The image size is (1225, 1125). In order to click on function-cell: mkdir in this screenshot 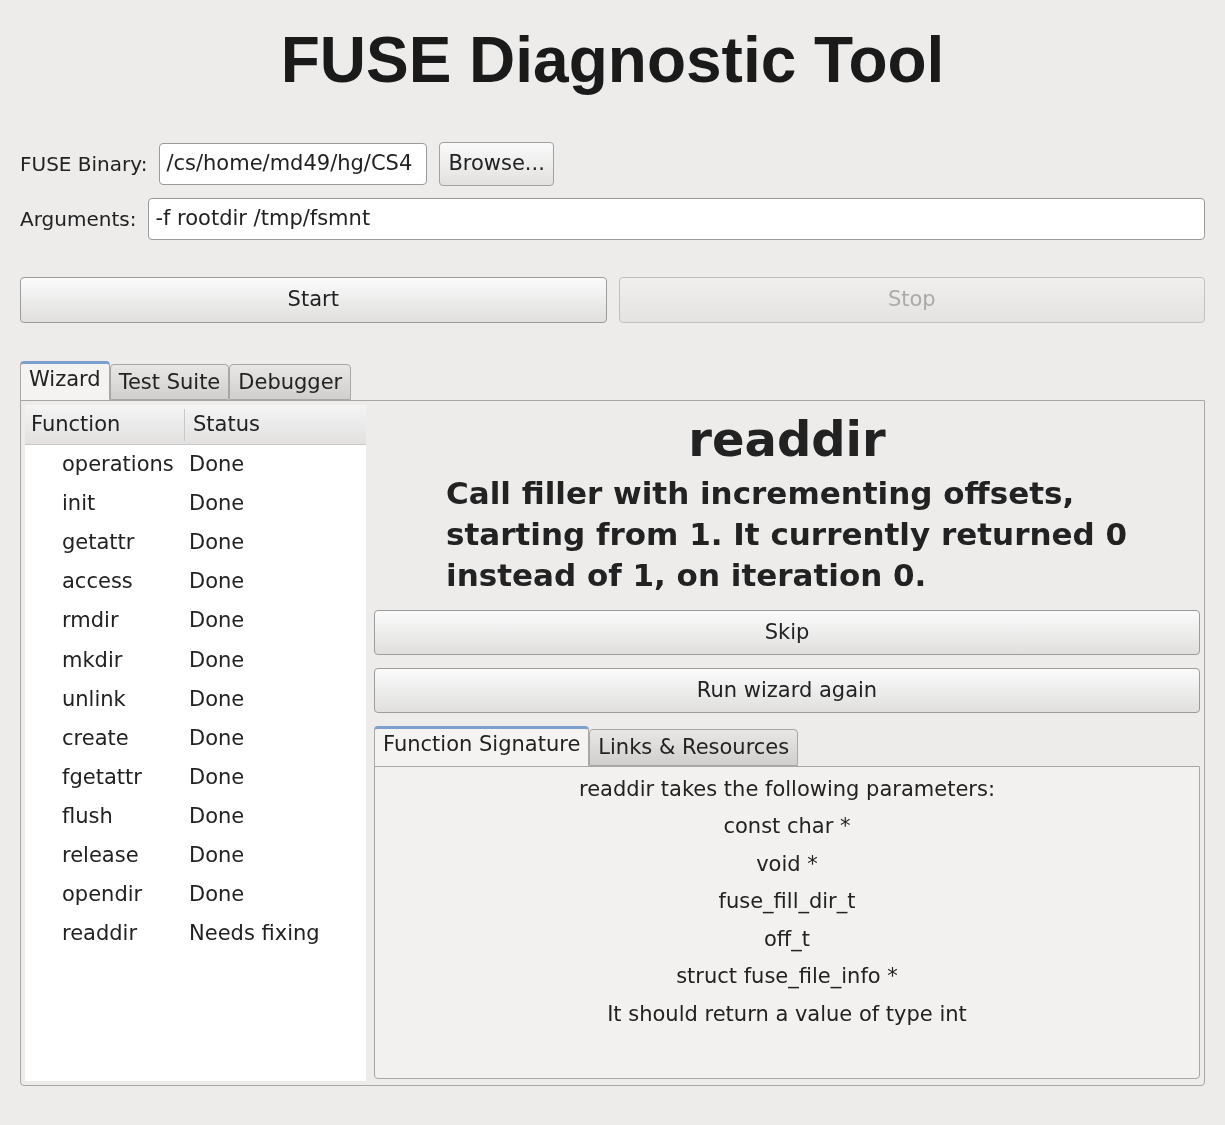, I will do `click(107, 660)`.